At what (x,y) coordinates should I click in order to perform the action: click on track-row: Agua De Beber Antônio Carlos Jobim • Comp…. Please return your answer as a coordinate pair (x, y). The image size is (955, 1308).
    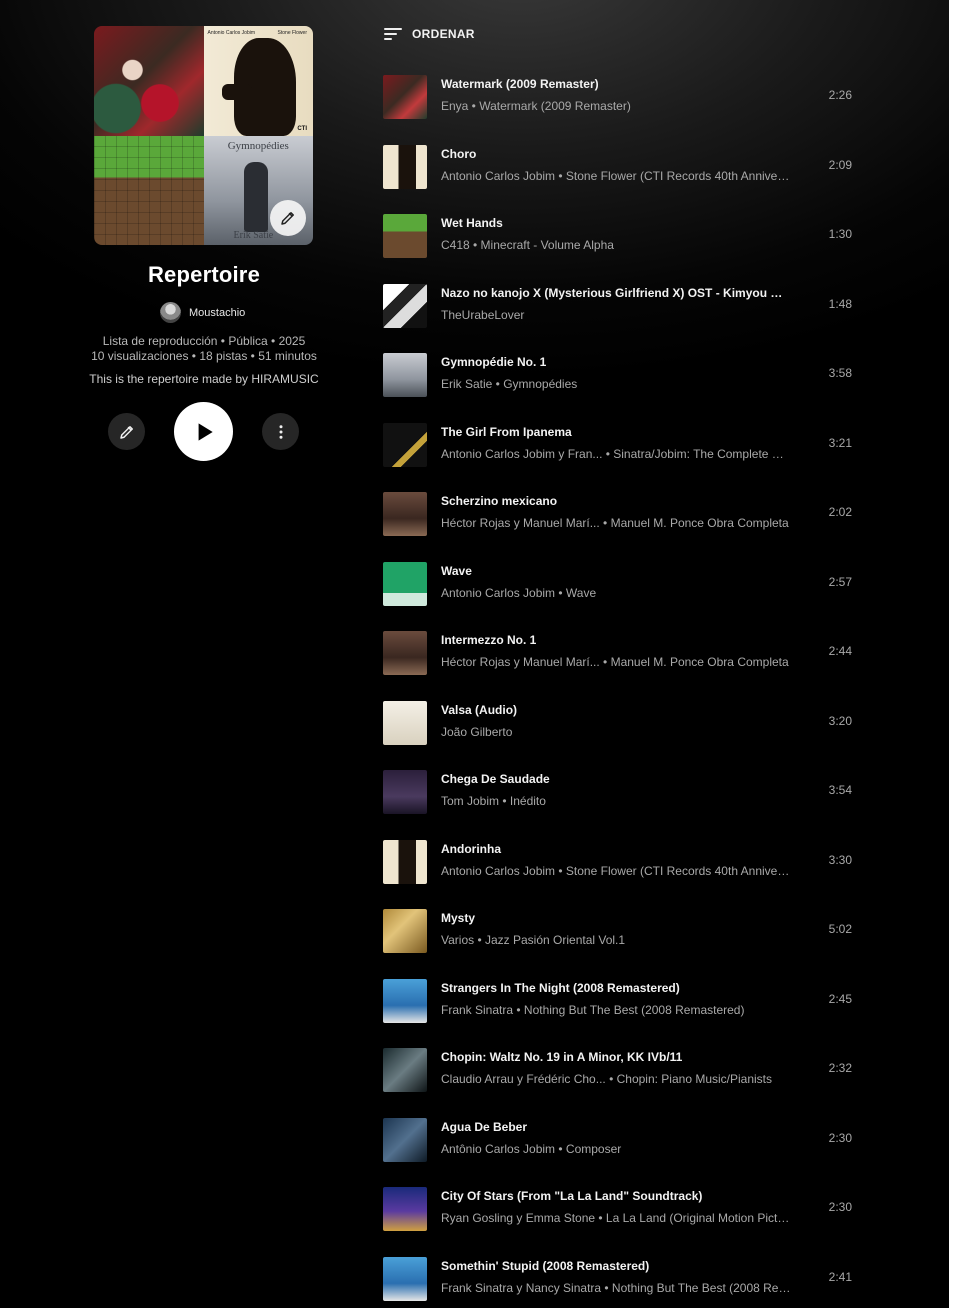
    Looking at the image, I should click on (620, 1140).